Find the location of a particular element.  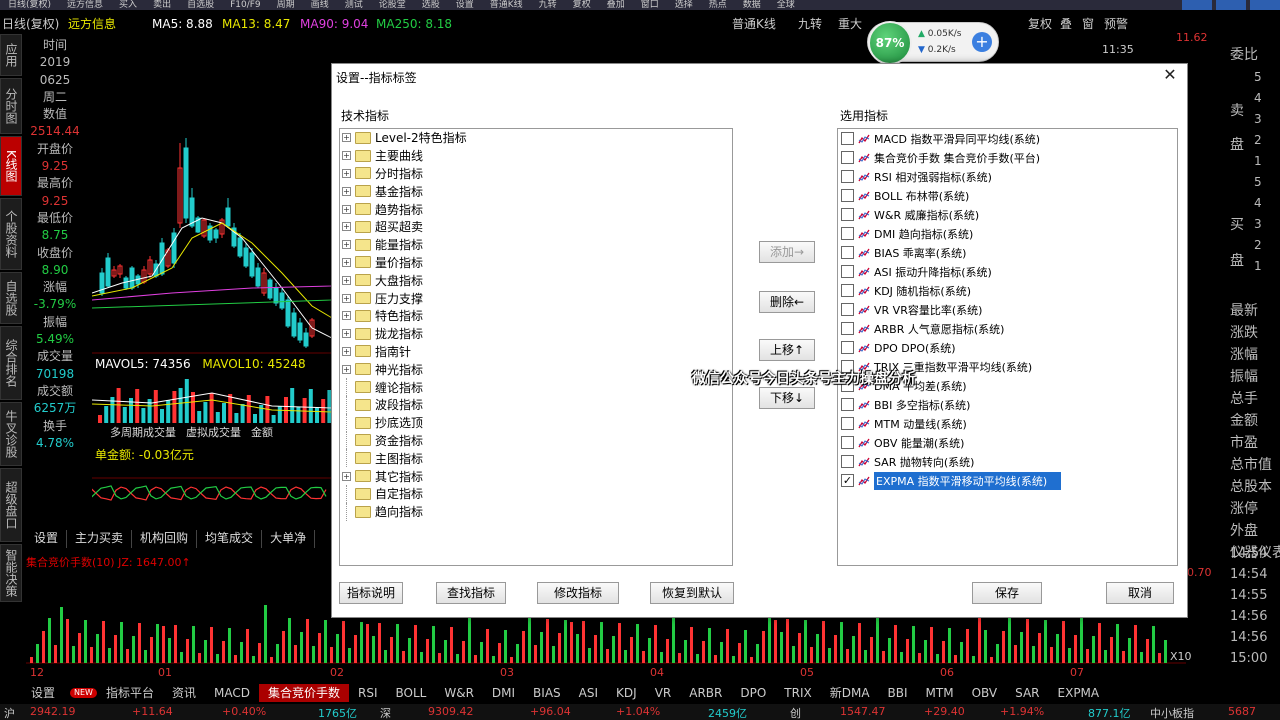

left-tab: 分时图 is located at coordinates (11, 106).